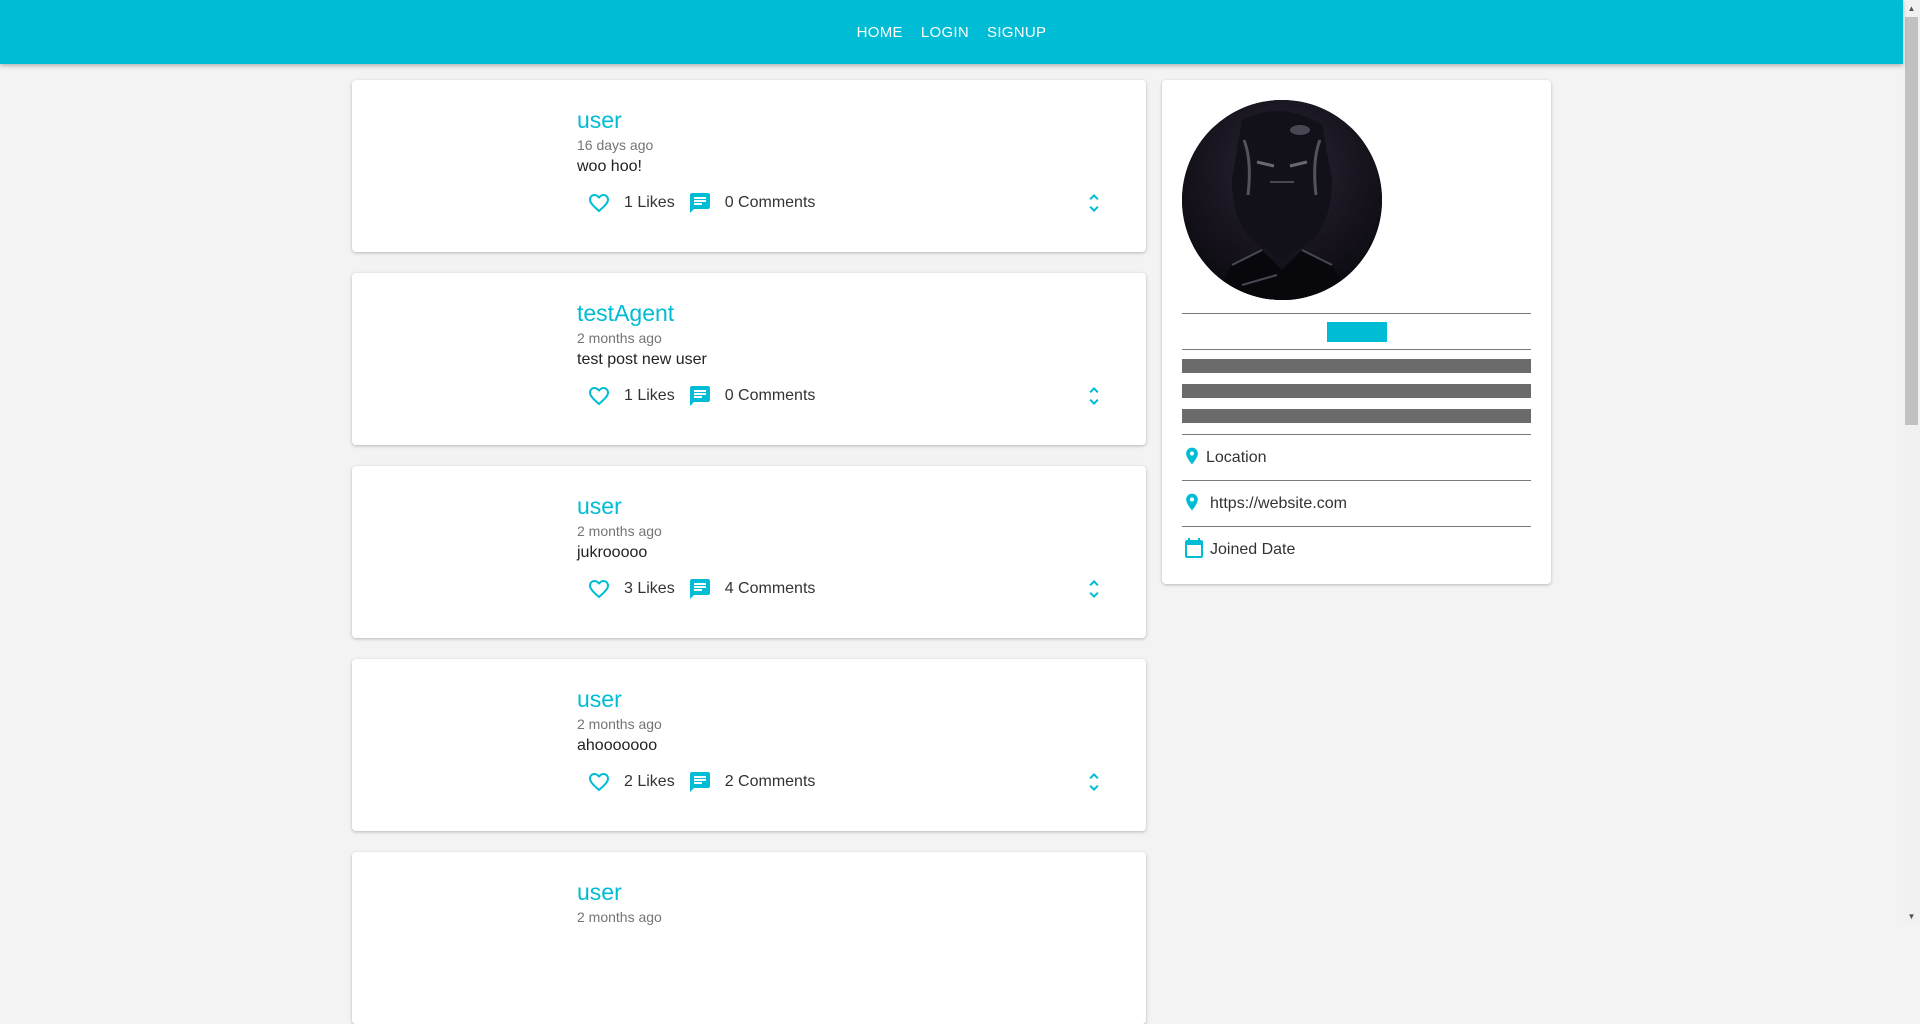 This screenshot has height=1024, width=1920. Describe the element at coordinates (642, 359) in the screenshot. I see `post-body: test post new user` at that location.